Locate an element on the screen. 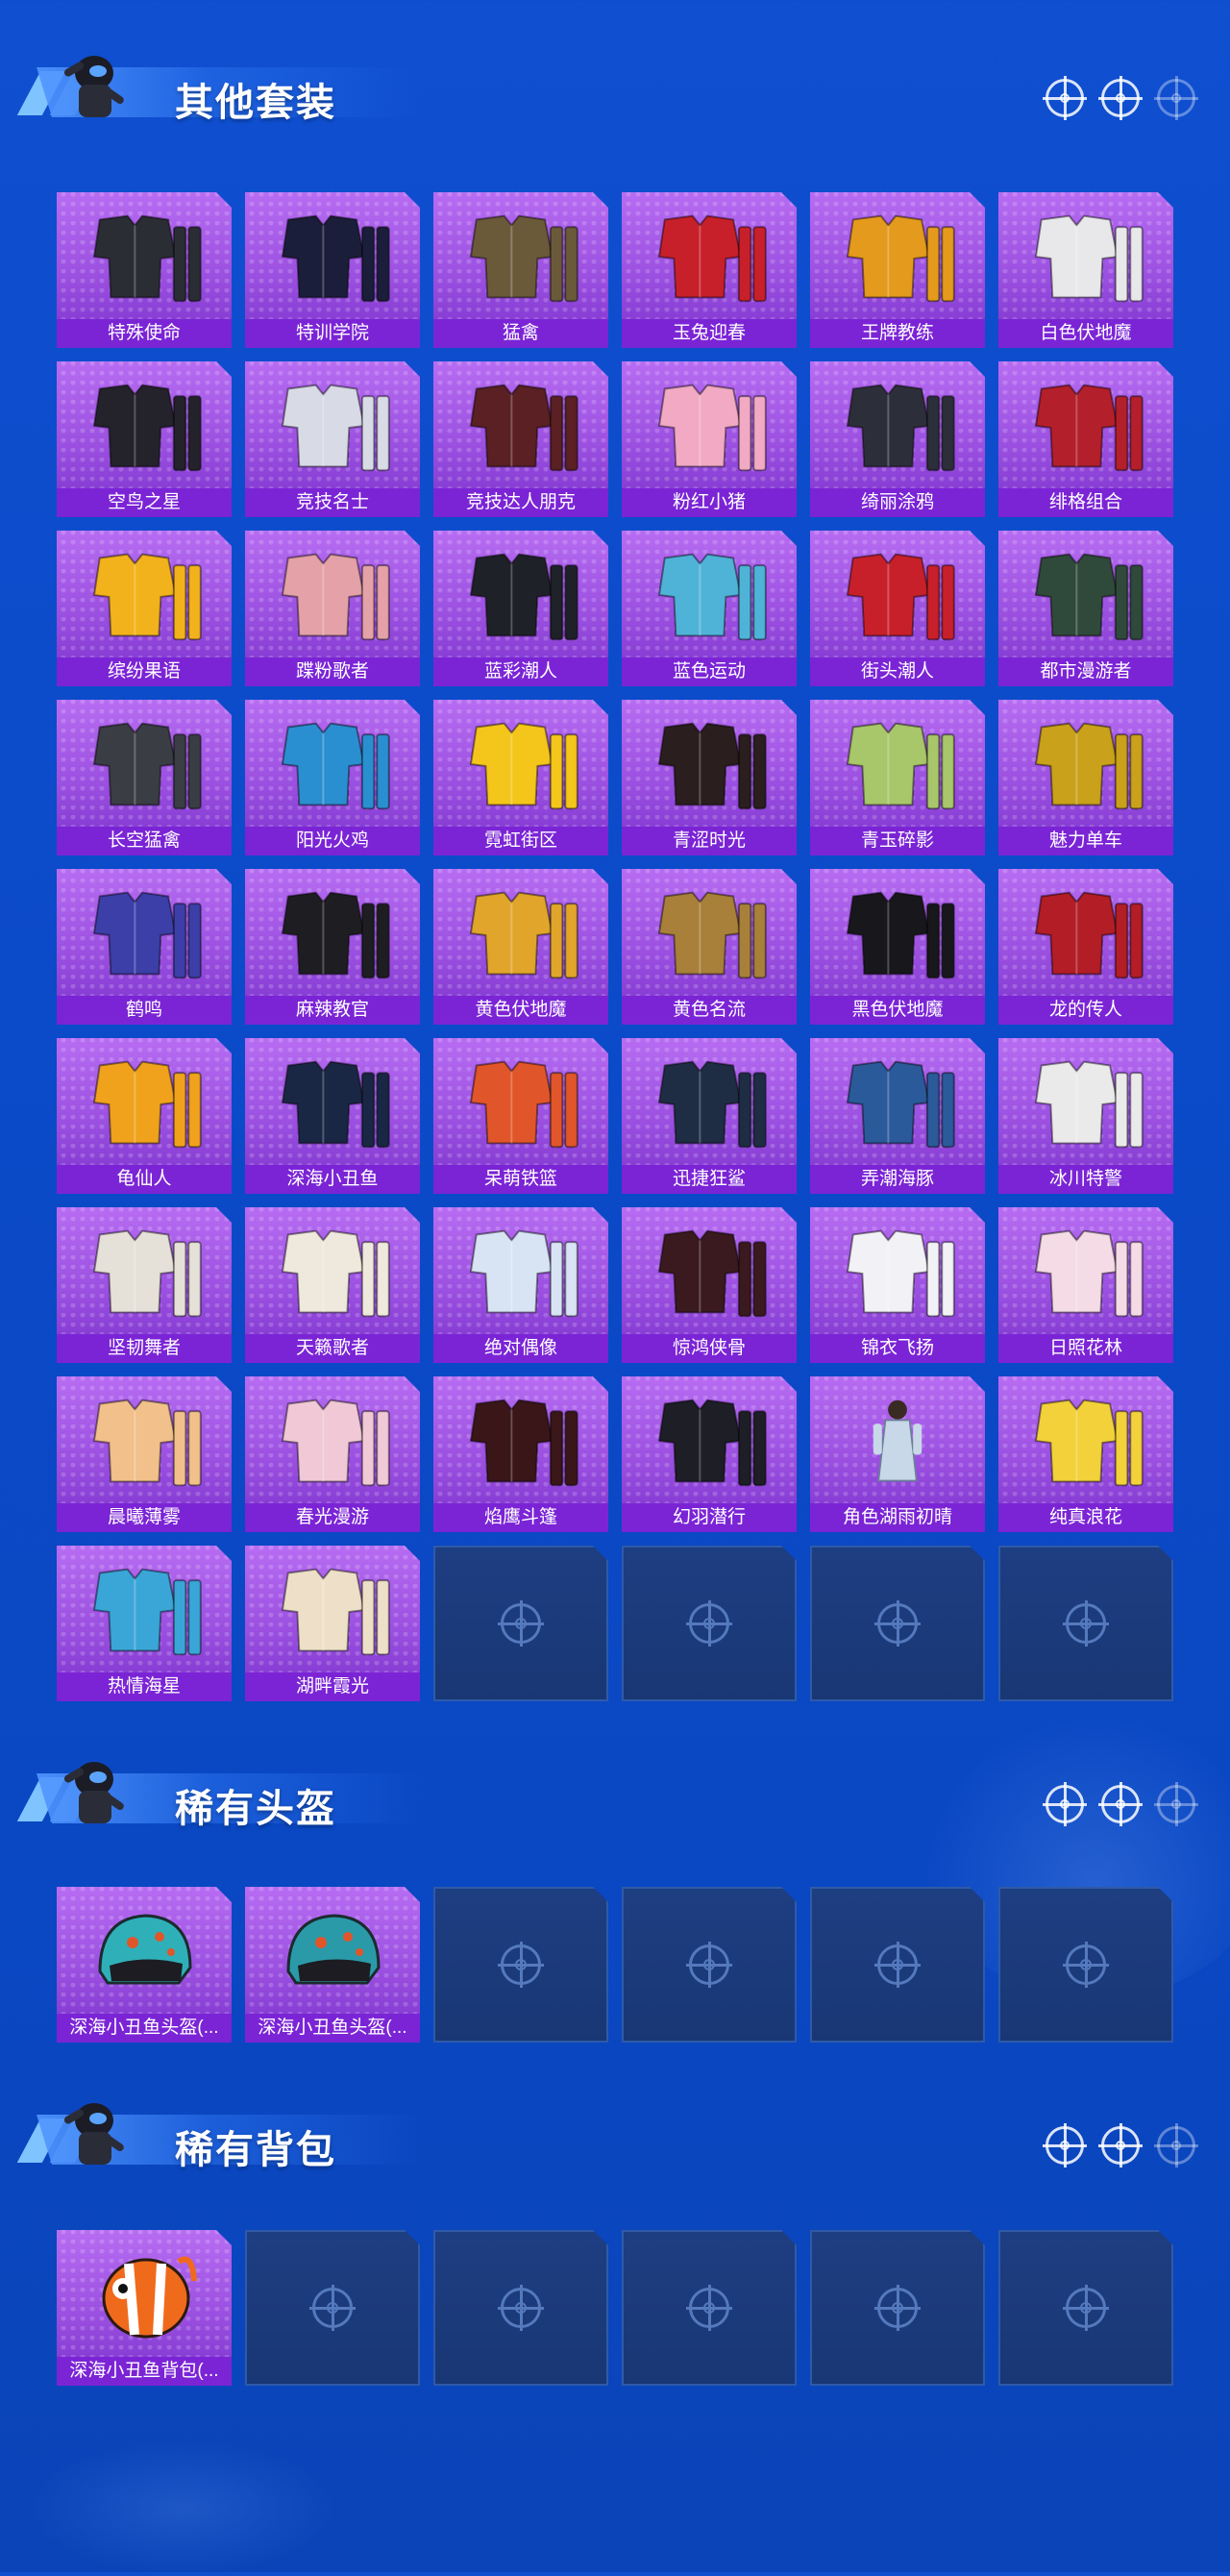  item-label: 猛禽 is located at coordinates (521, 333).